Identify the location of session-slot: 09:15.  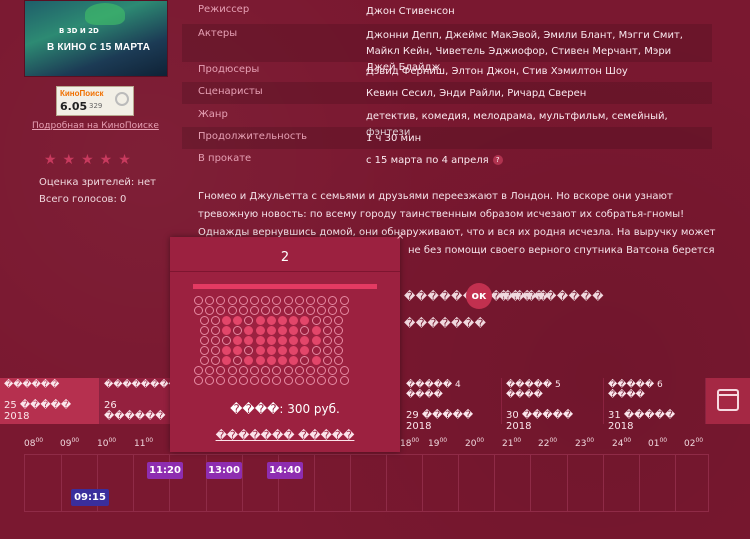
(90, 497).